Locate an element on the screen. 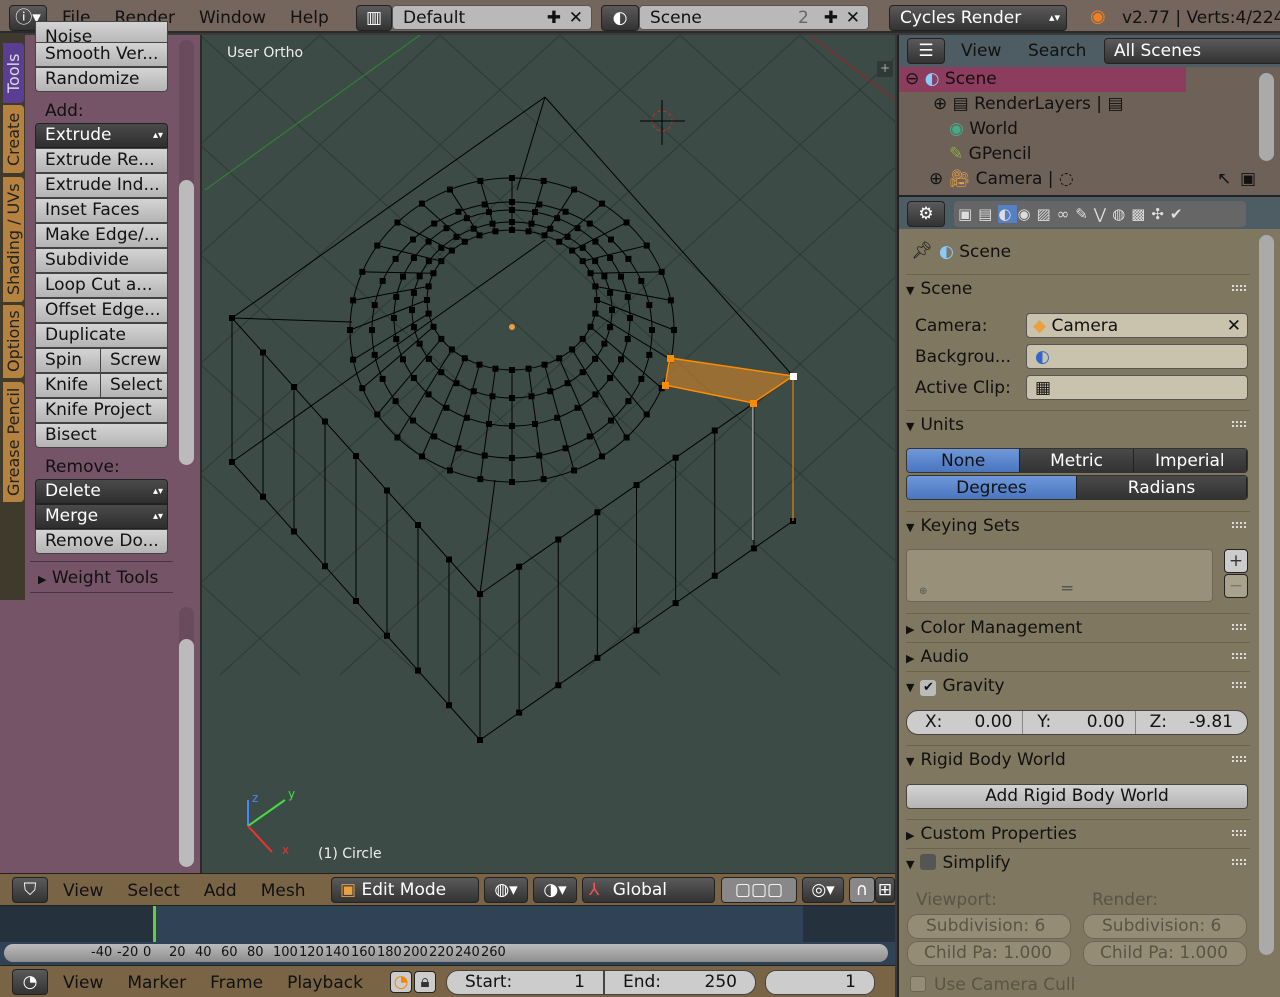  menu-select: Select is located at coordinates (153, 891).